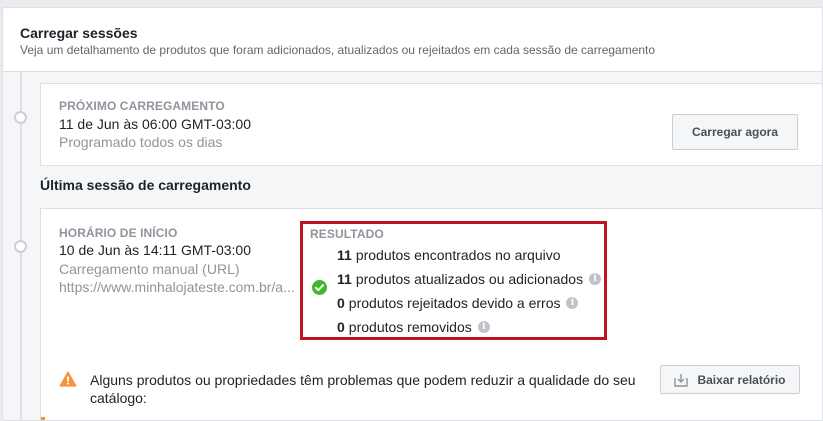 Image resolution: width=823 pixels, height=421 pixels. What do you see at coordinates (43, 418) in the screenshot?
I see `warning-accent-strip` at bounding box center [43, 418].